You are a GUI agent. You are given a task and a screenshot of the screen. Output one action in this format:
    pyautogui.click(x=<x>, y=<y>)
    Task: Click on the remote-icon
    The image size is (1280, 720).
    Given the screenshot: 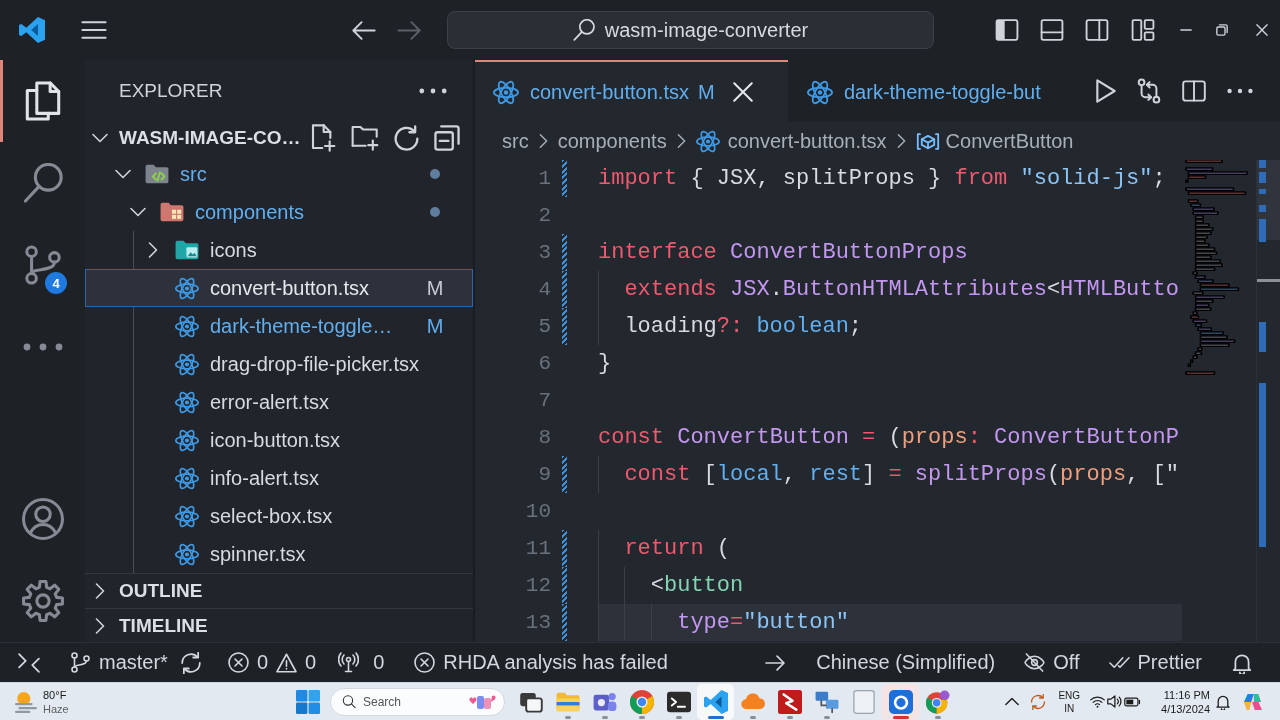 What is the action you would take?
    pyautogui.click(x=29, y=662)
    